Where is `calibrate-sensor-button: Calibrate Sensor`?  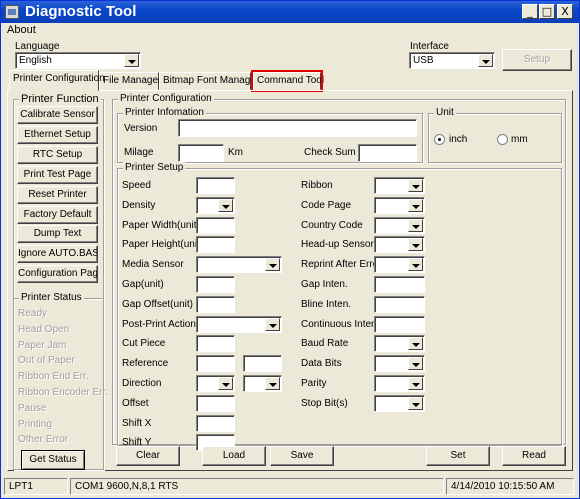 calibrate-sensor-button: Calibrate Sensor is located at coordinates (57, 115).